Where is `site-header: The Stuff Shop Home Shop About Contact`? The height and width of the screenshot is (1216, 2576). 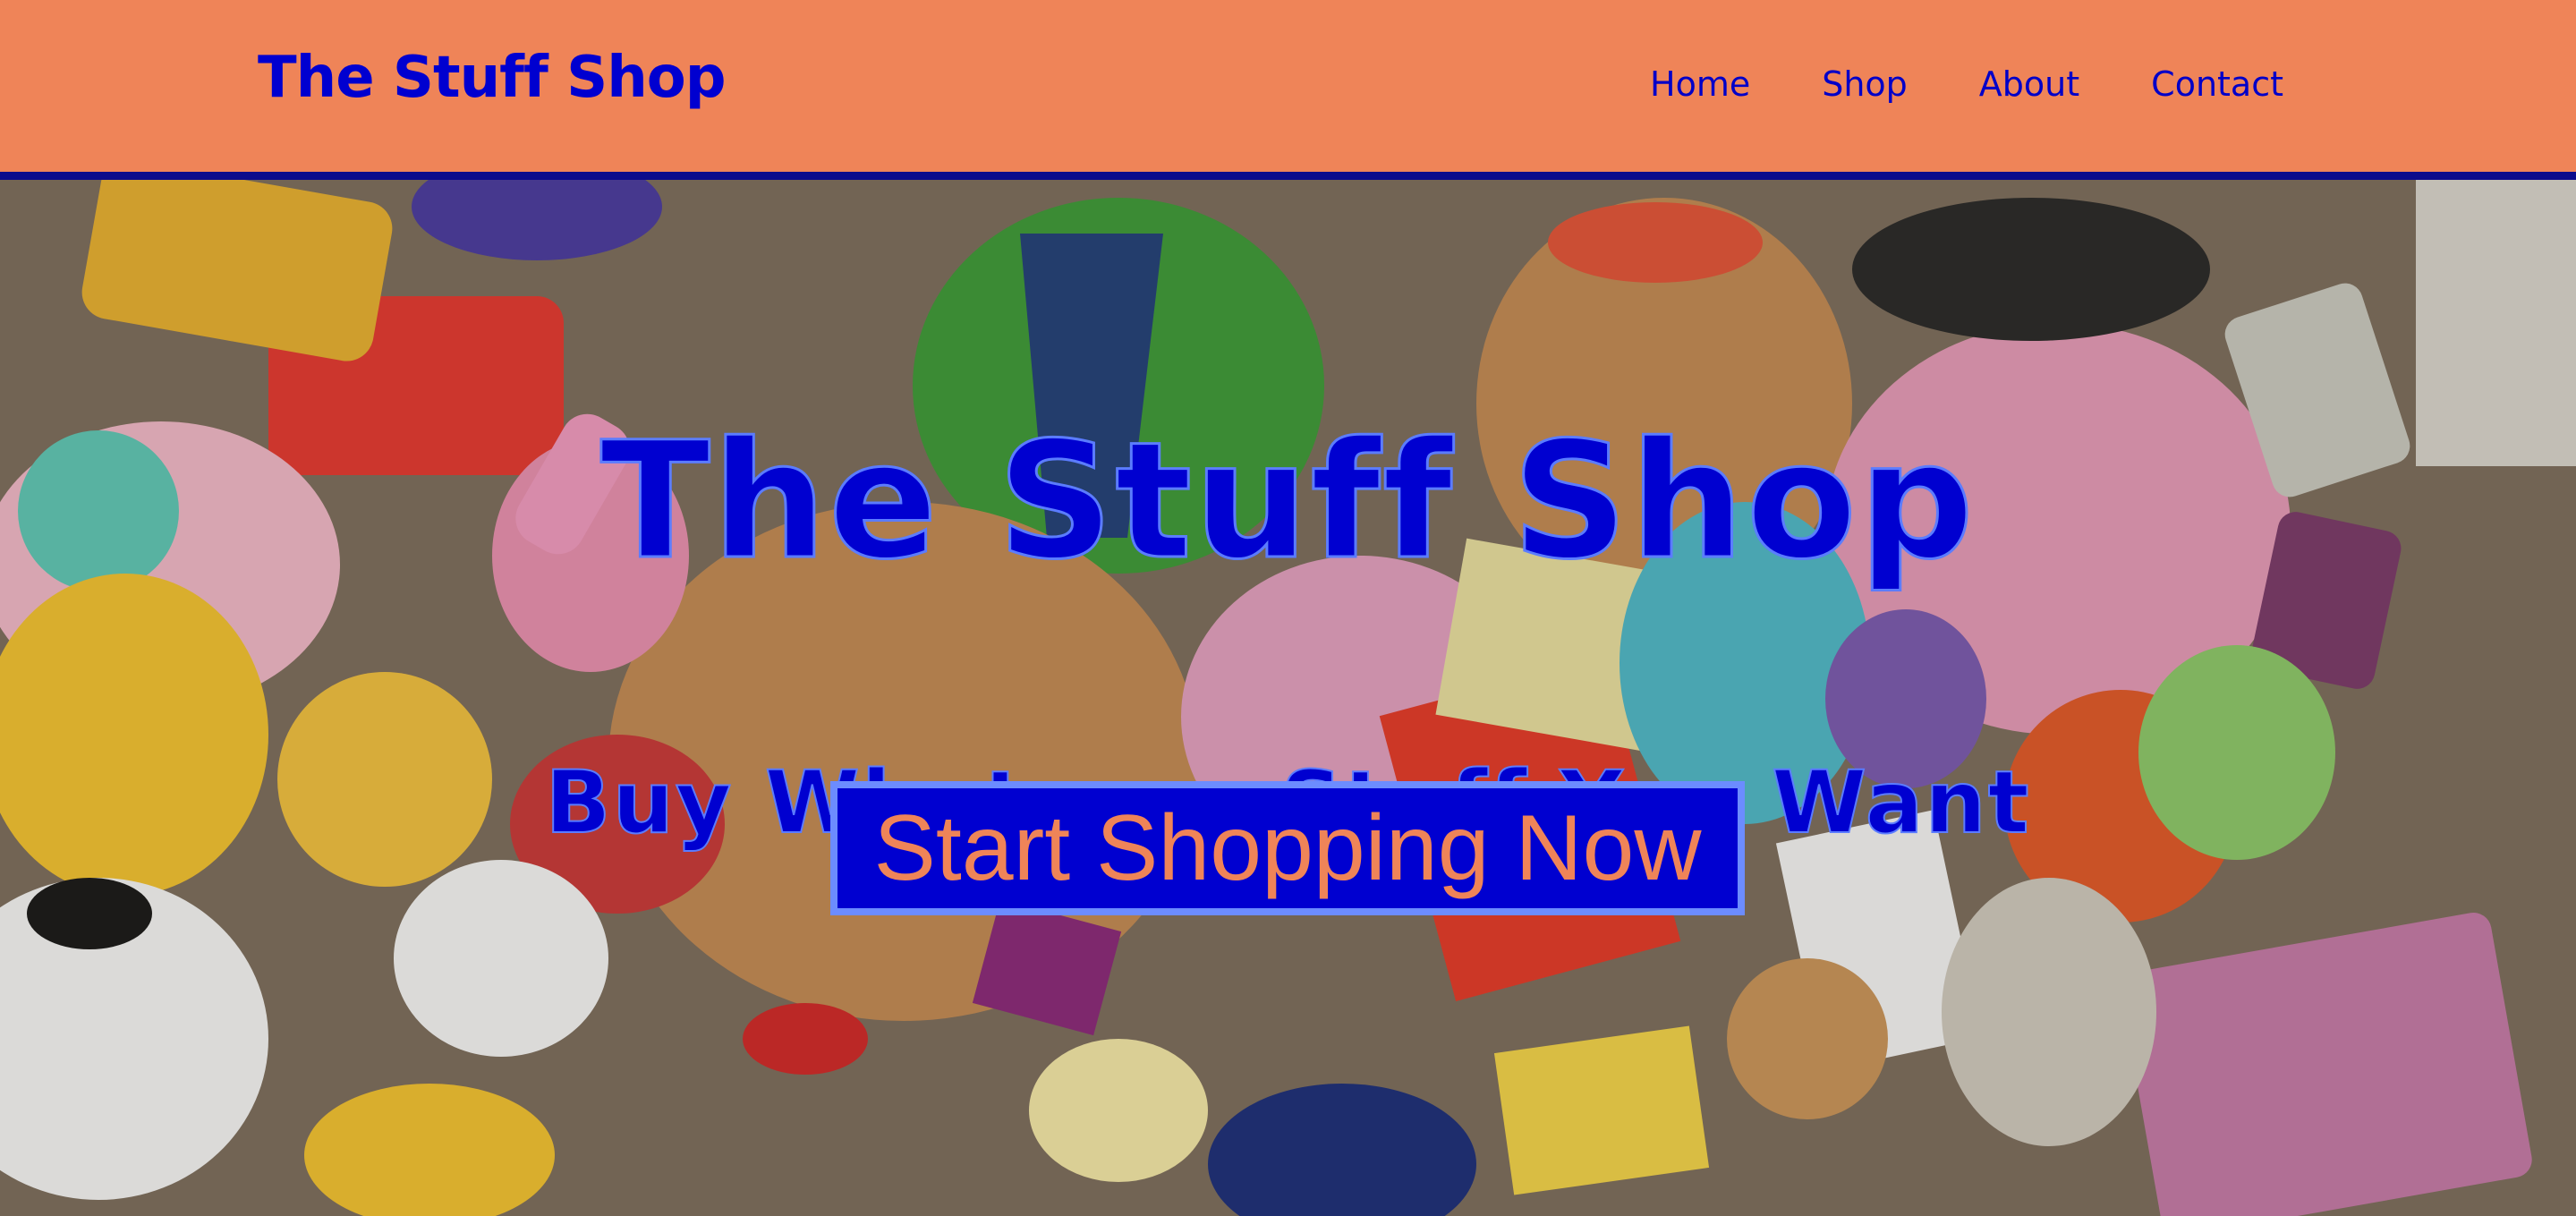
site-header: The Stuff Shop Home Shop About Contact is located at coordinates (1288, 90).